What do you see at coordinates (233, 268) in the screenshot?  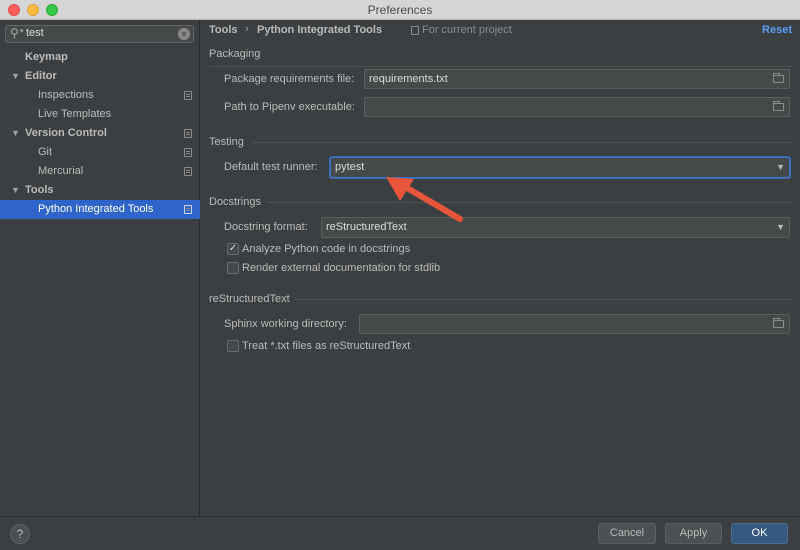 I see `render-stdlib-docs-checkbox` at bounding box center [233, 268].